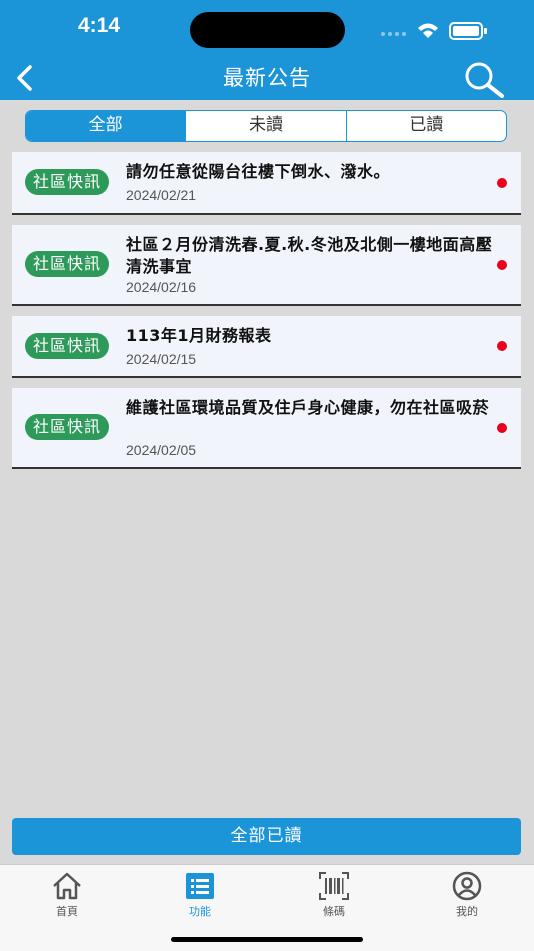 The height and width of the screenshot is (951, 534). What do you see at coordinates (334, 911) in the screenshot?
I see `tab-label: 條碼` at bounding box center [334, 911].